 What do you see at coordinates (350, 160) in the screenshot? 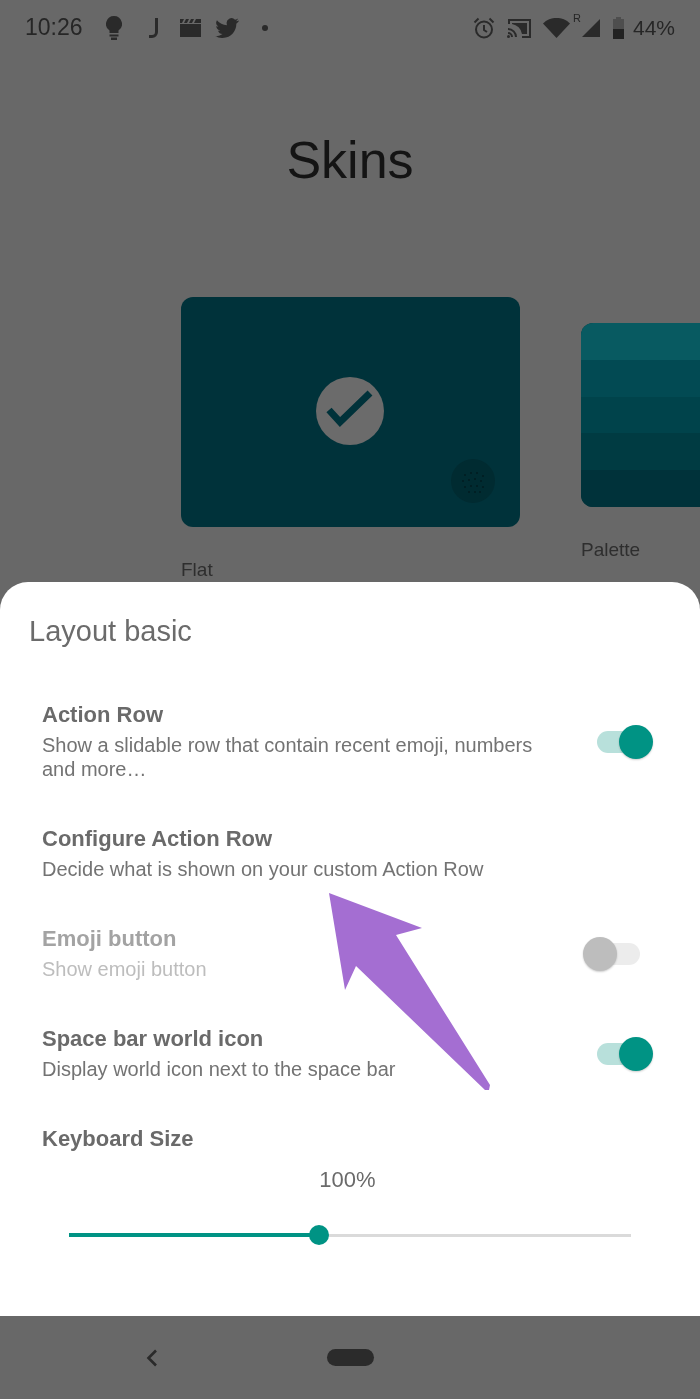
I see `page-title: Skins` at bounding box center [350, 160].